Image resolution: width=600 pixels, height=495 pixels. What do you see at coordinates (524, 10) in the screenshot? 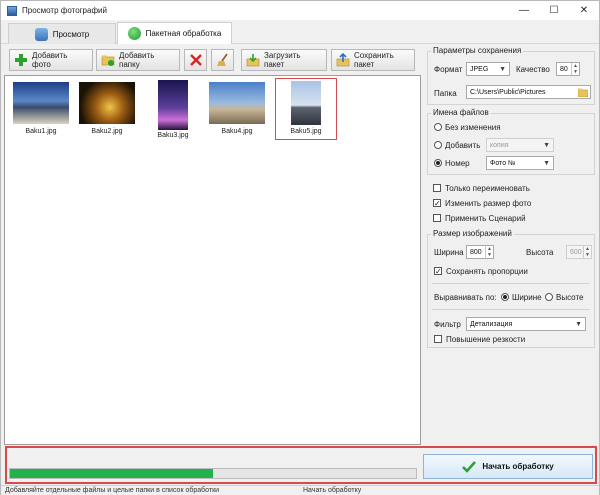
I see `minimize-button: —` at bounding box center [524, 10].